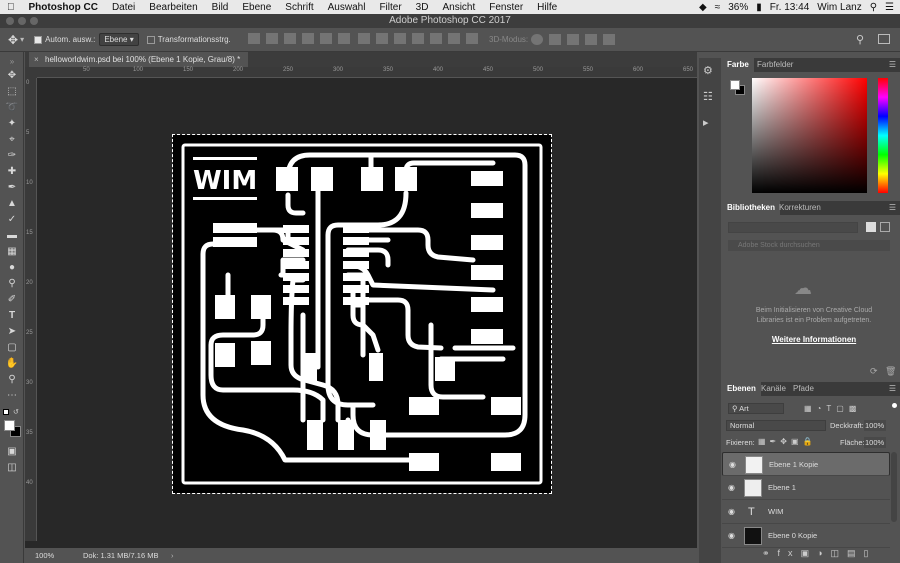 The height and width of the screenshot is (563, 900). I want to click on align-hcenter-icon, so click(325, 38).